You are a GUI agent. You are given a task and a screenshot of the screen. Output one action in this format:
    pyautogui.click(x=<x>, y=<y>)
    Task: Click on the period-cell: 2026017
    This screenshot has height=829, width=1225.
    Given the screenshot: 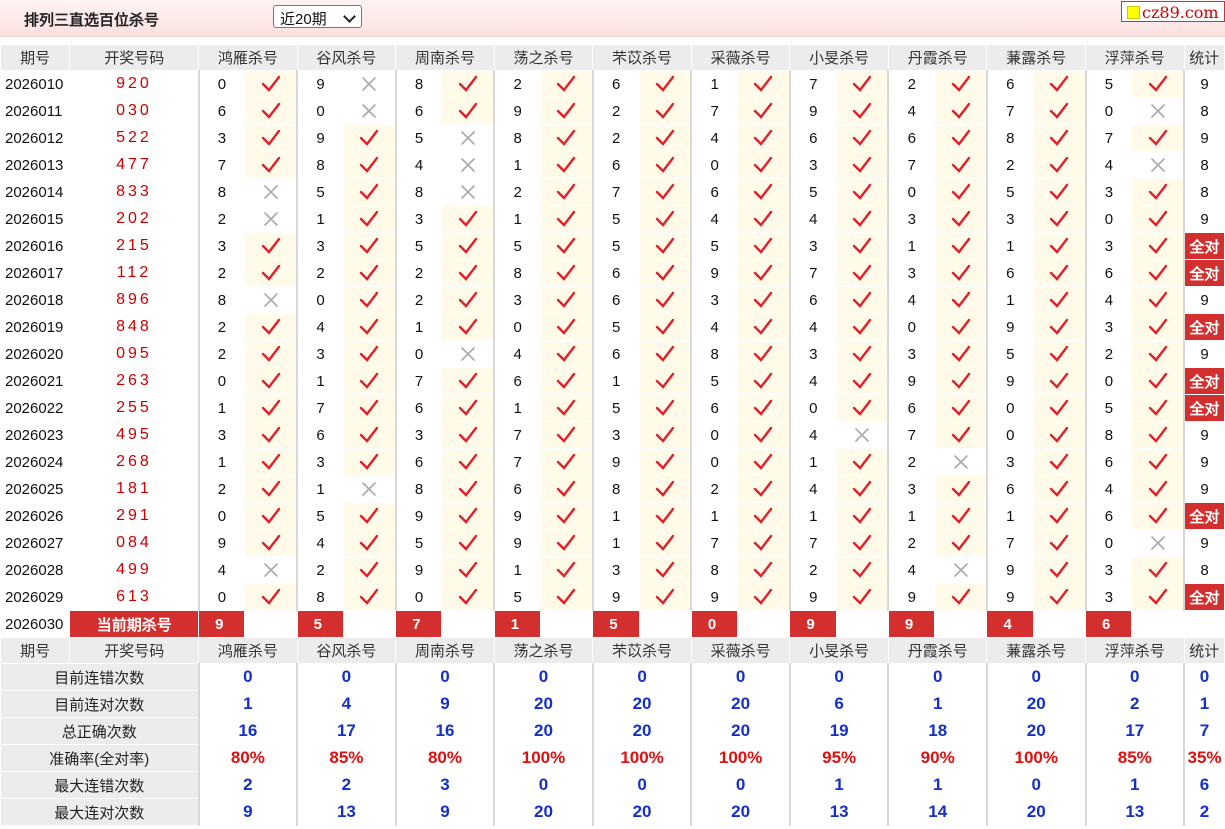 What is the action you would take?
    pyautogui.click(x=35, y=273)
    